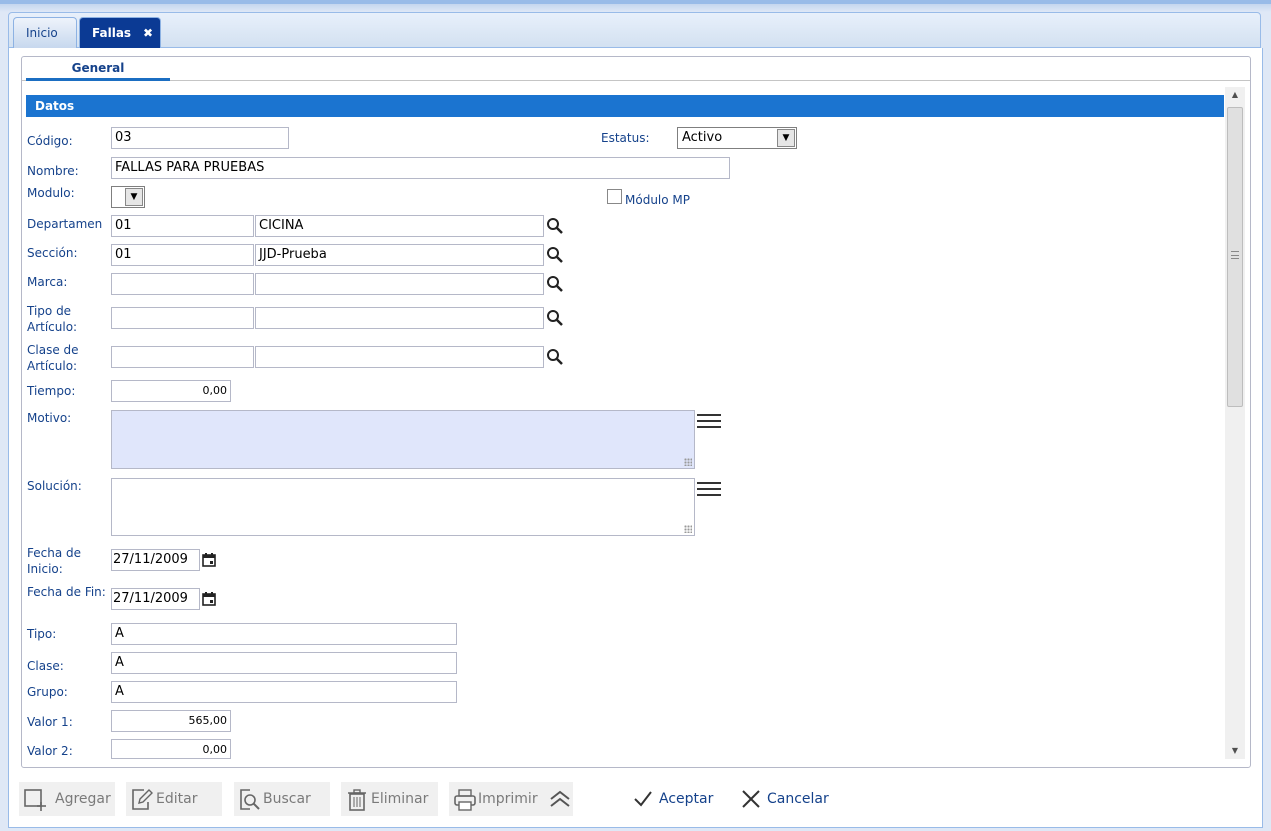 The width and height of the screenshot is (1271, 831). I want to click on clase-articulo-name-field, so click(399, 357).